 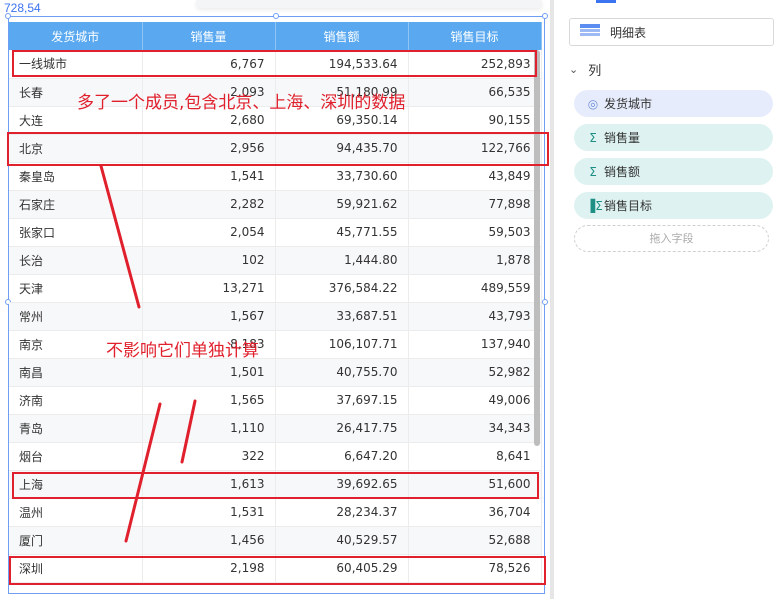 I want to click on panel-divider, so click(x=552, y=299).